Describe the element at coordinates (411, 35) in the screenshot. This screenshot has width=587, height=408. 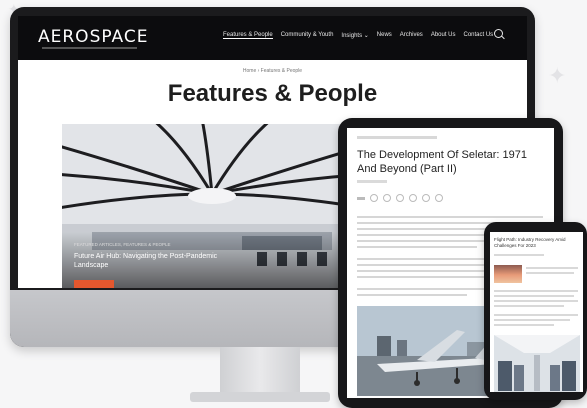
I see `nav-item-archives: Archives` at that location.